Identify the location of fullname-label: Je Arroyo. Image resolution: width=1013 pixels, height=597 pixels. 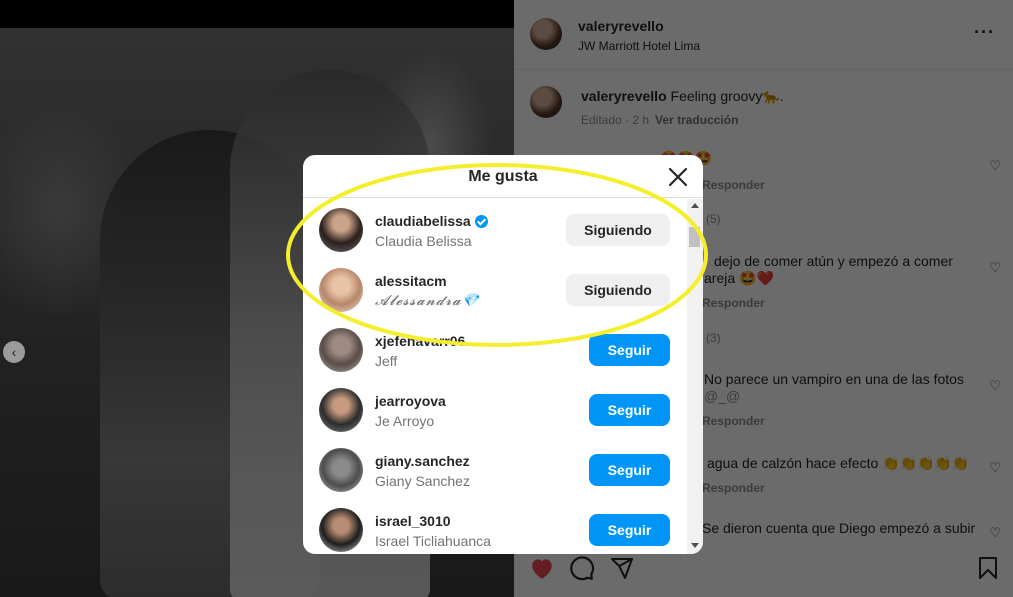
(405, 421).